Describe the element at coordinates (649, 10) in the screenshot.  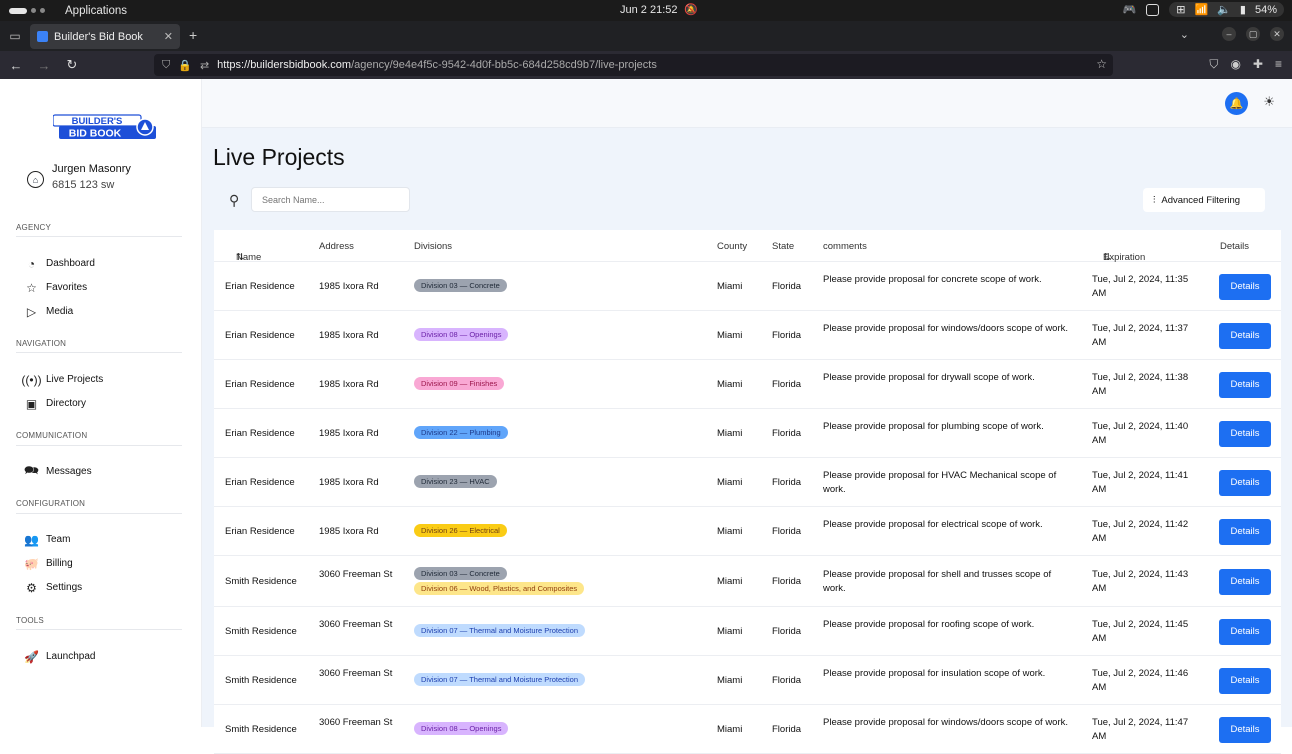
I see `clock: Jun 2 21:52` at that location.